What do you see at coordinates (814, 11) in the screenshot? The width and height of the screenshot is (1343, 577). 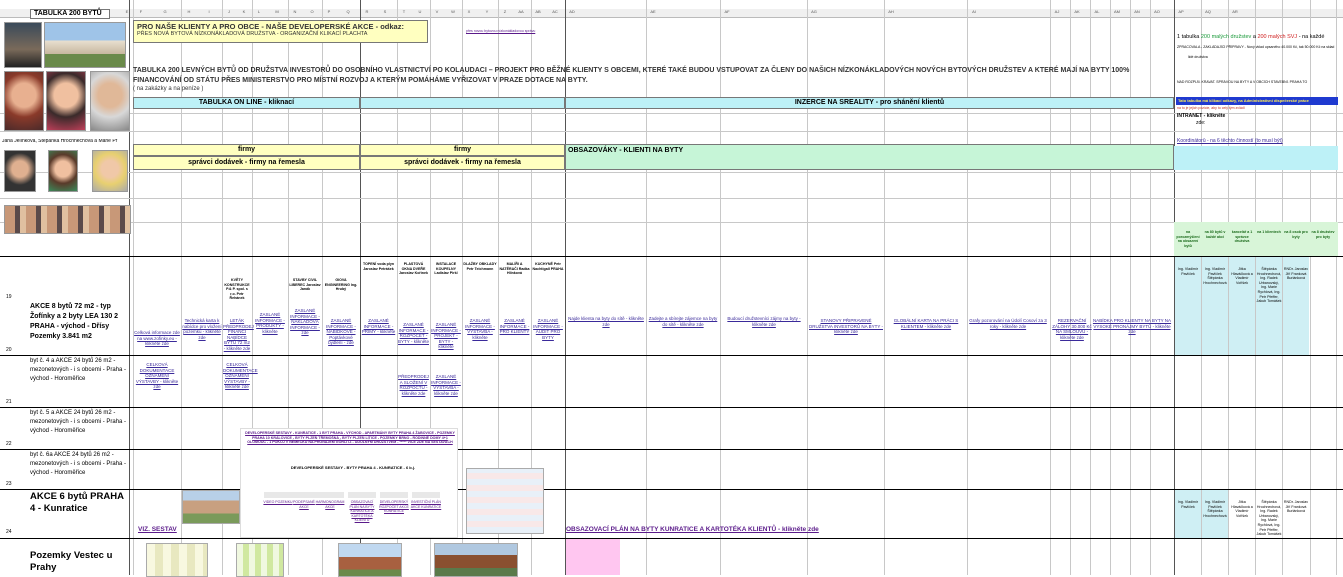 I see `column-letter-ag: AG` at bounding box center [814, 11].